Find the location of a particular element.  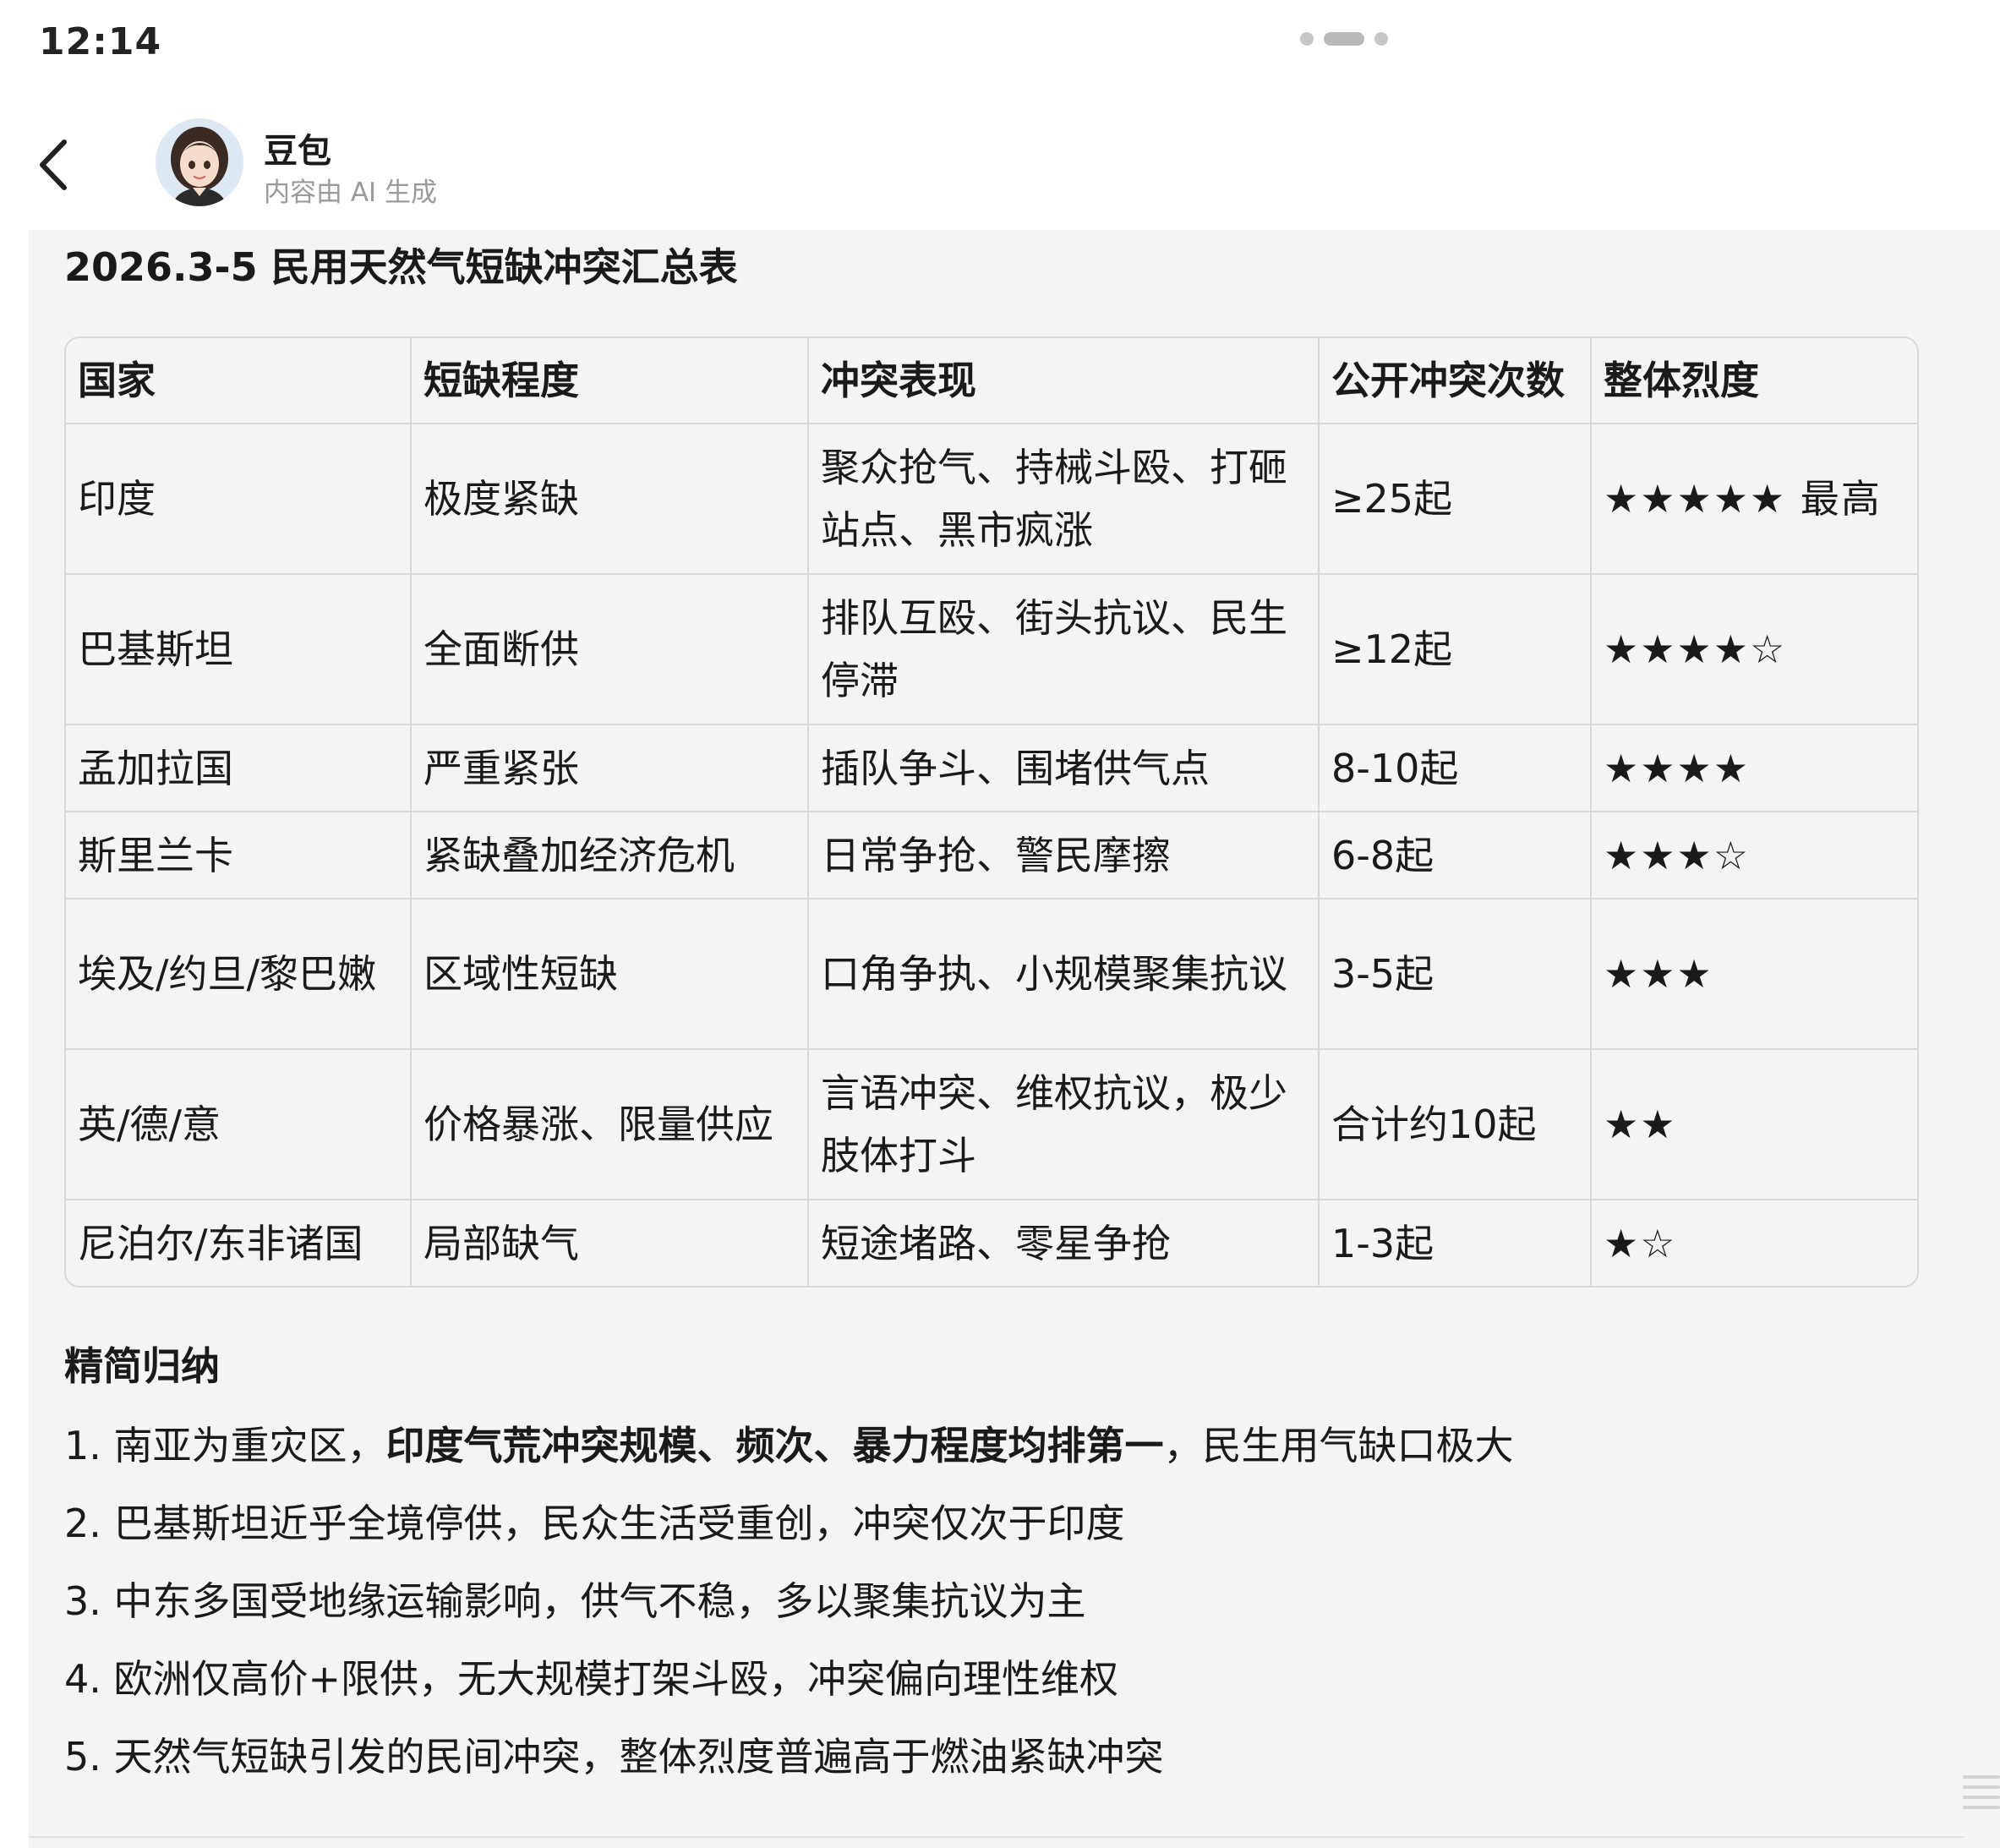

cell-severity: 区域性短缺 is located at coordinates (610, 975).